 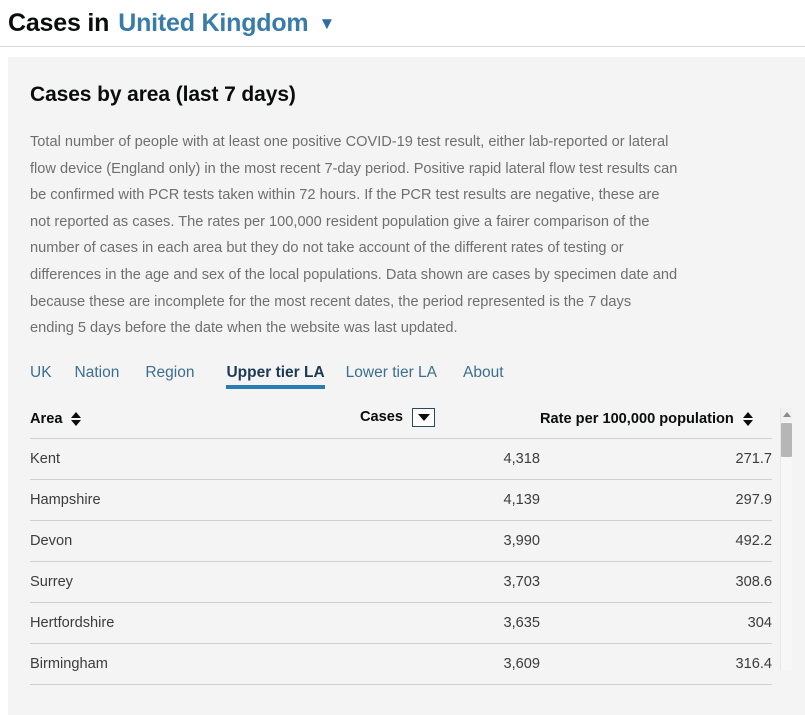 I want to click on scrollbar-thumb, so click(x=786, y=439).